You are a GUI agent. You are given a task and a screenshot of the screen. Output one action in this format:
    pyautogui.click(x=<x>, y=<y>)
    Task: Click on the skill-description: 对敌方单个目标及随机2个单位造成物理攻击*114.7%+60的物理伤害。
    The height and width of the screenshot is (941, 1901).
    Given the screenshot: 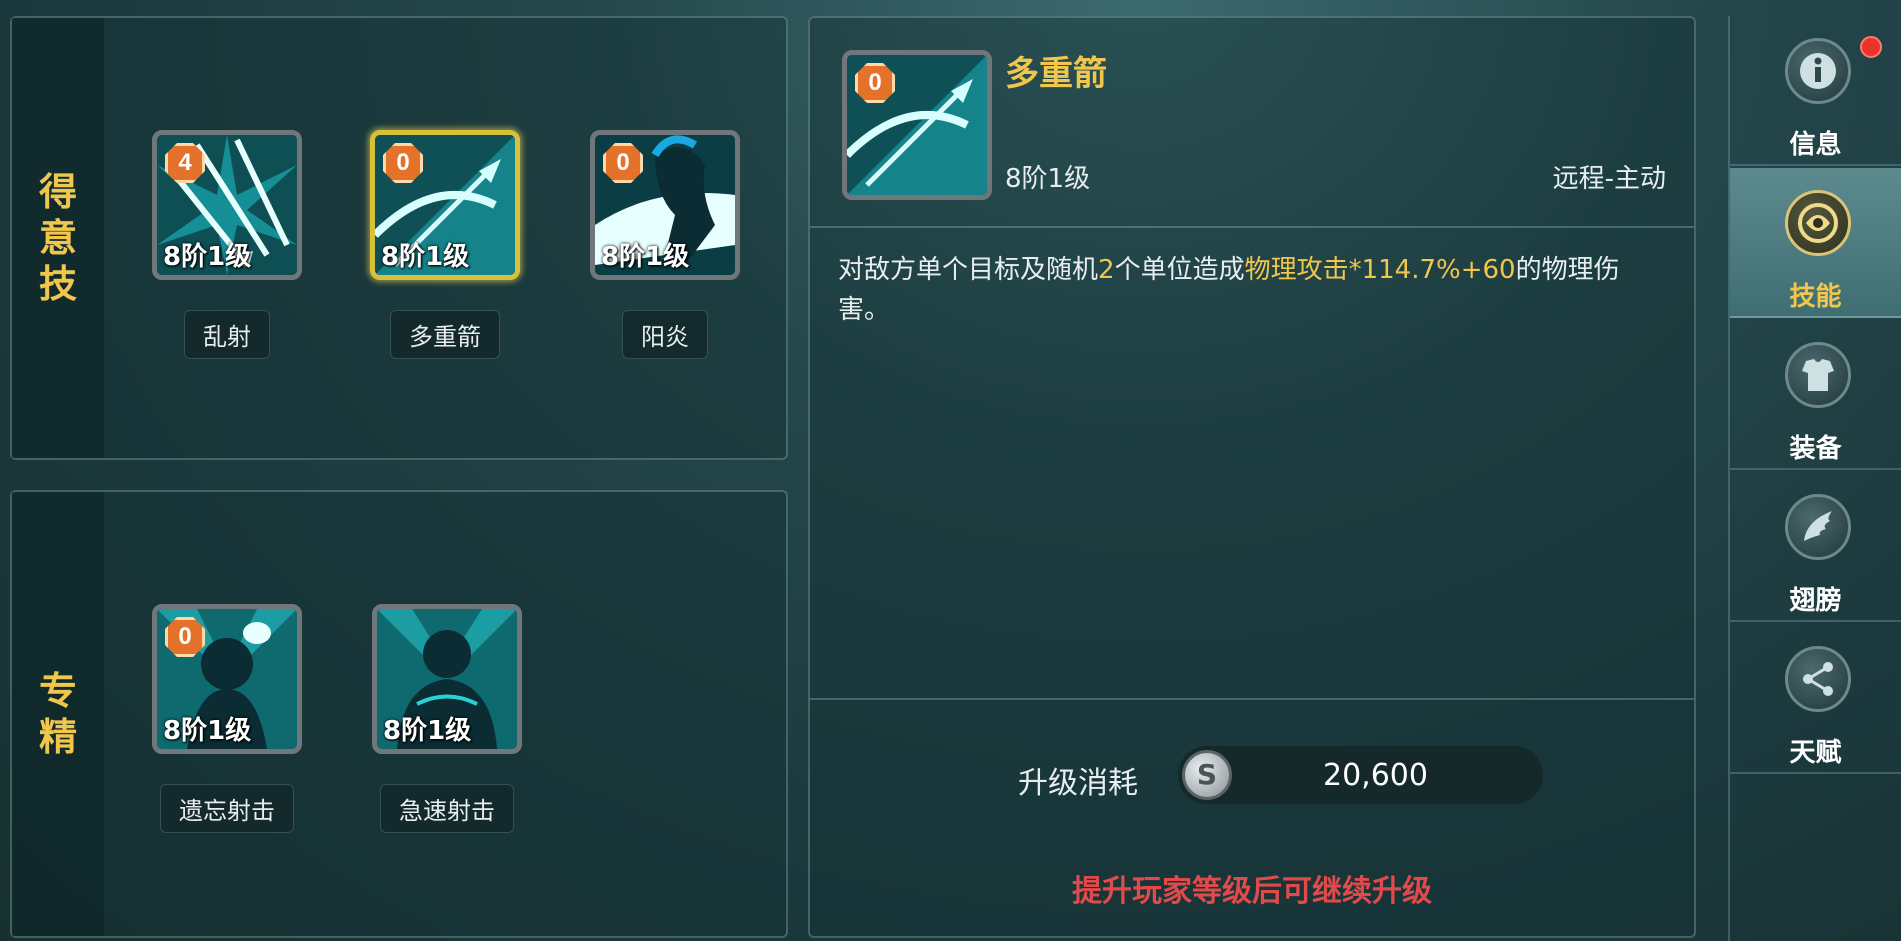 What is the action you would take?
    pyautogui.click(x=1252, y=290)
    